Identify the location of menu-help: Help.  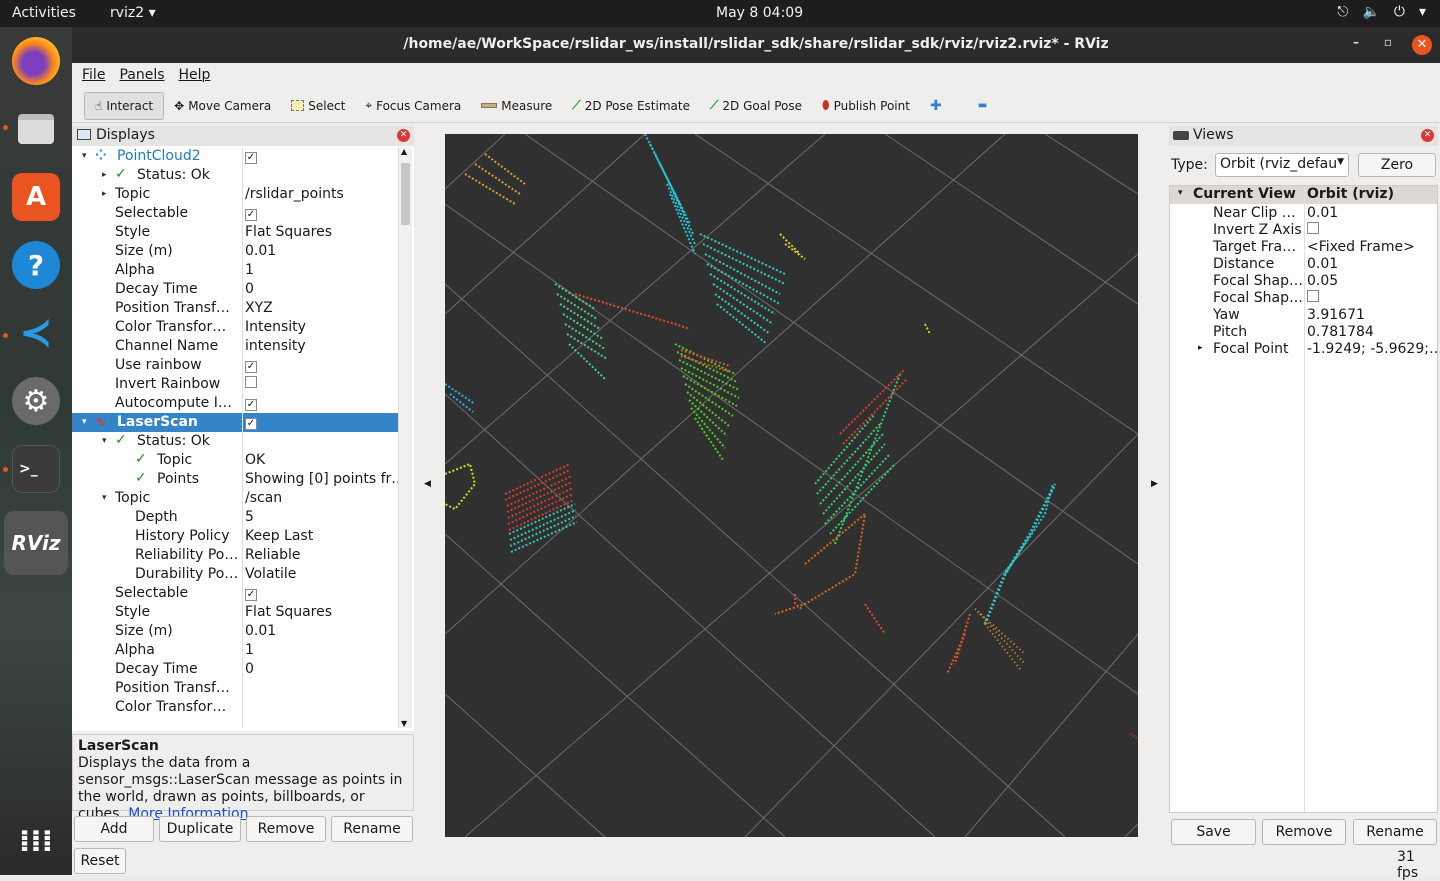
(195, 78).